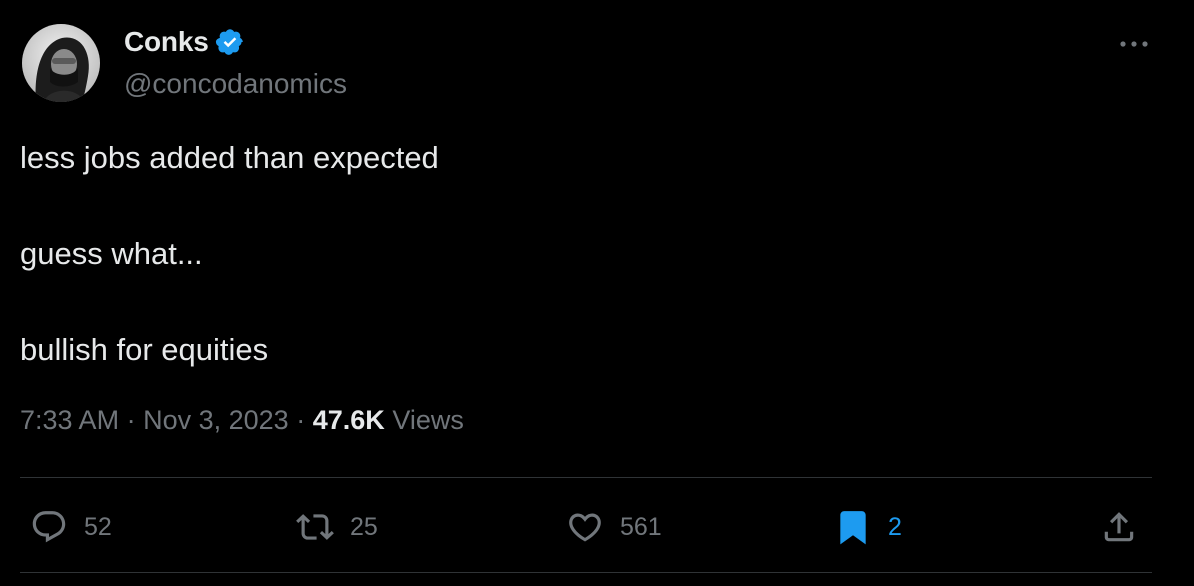 This screenshot has width=1194, height=586. What do you see at coordinates (348, 420) in the screenshot?
I see `views-count: 47.6K` at bounding box center [348, 420].